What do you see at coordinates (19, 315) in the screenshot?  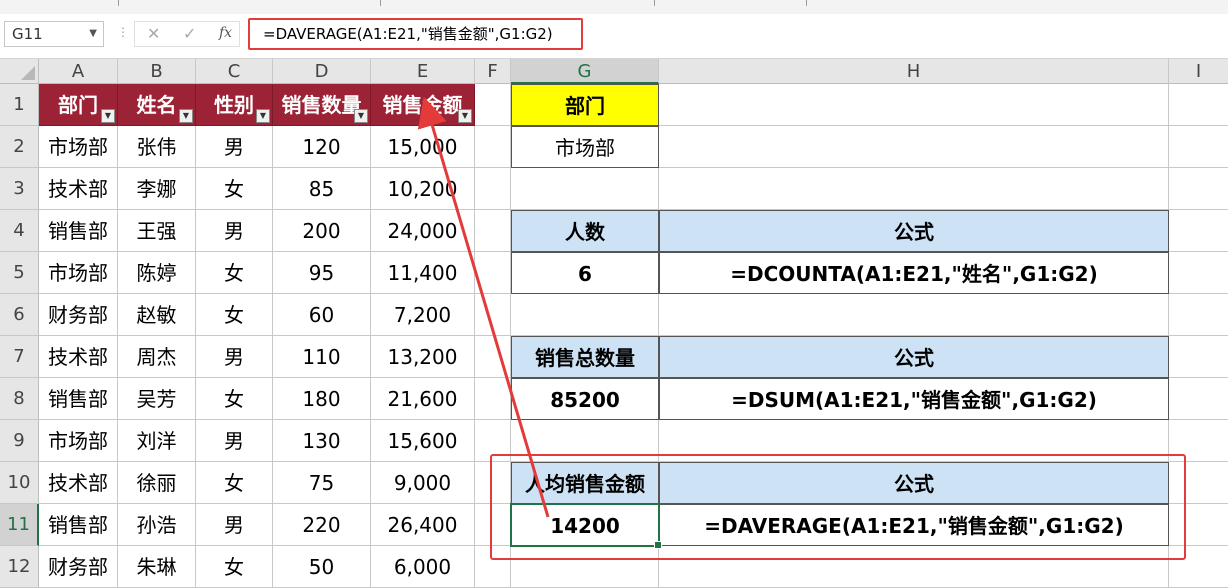 I see `row-header-6: 6` at bounding box center [19, 315].